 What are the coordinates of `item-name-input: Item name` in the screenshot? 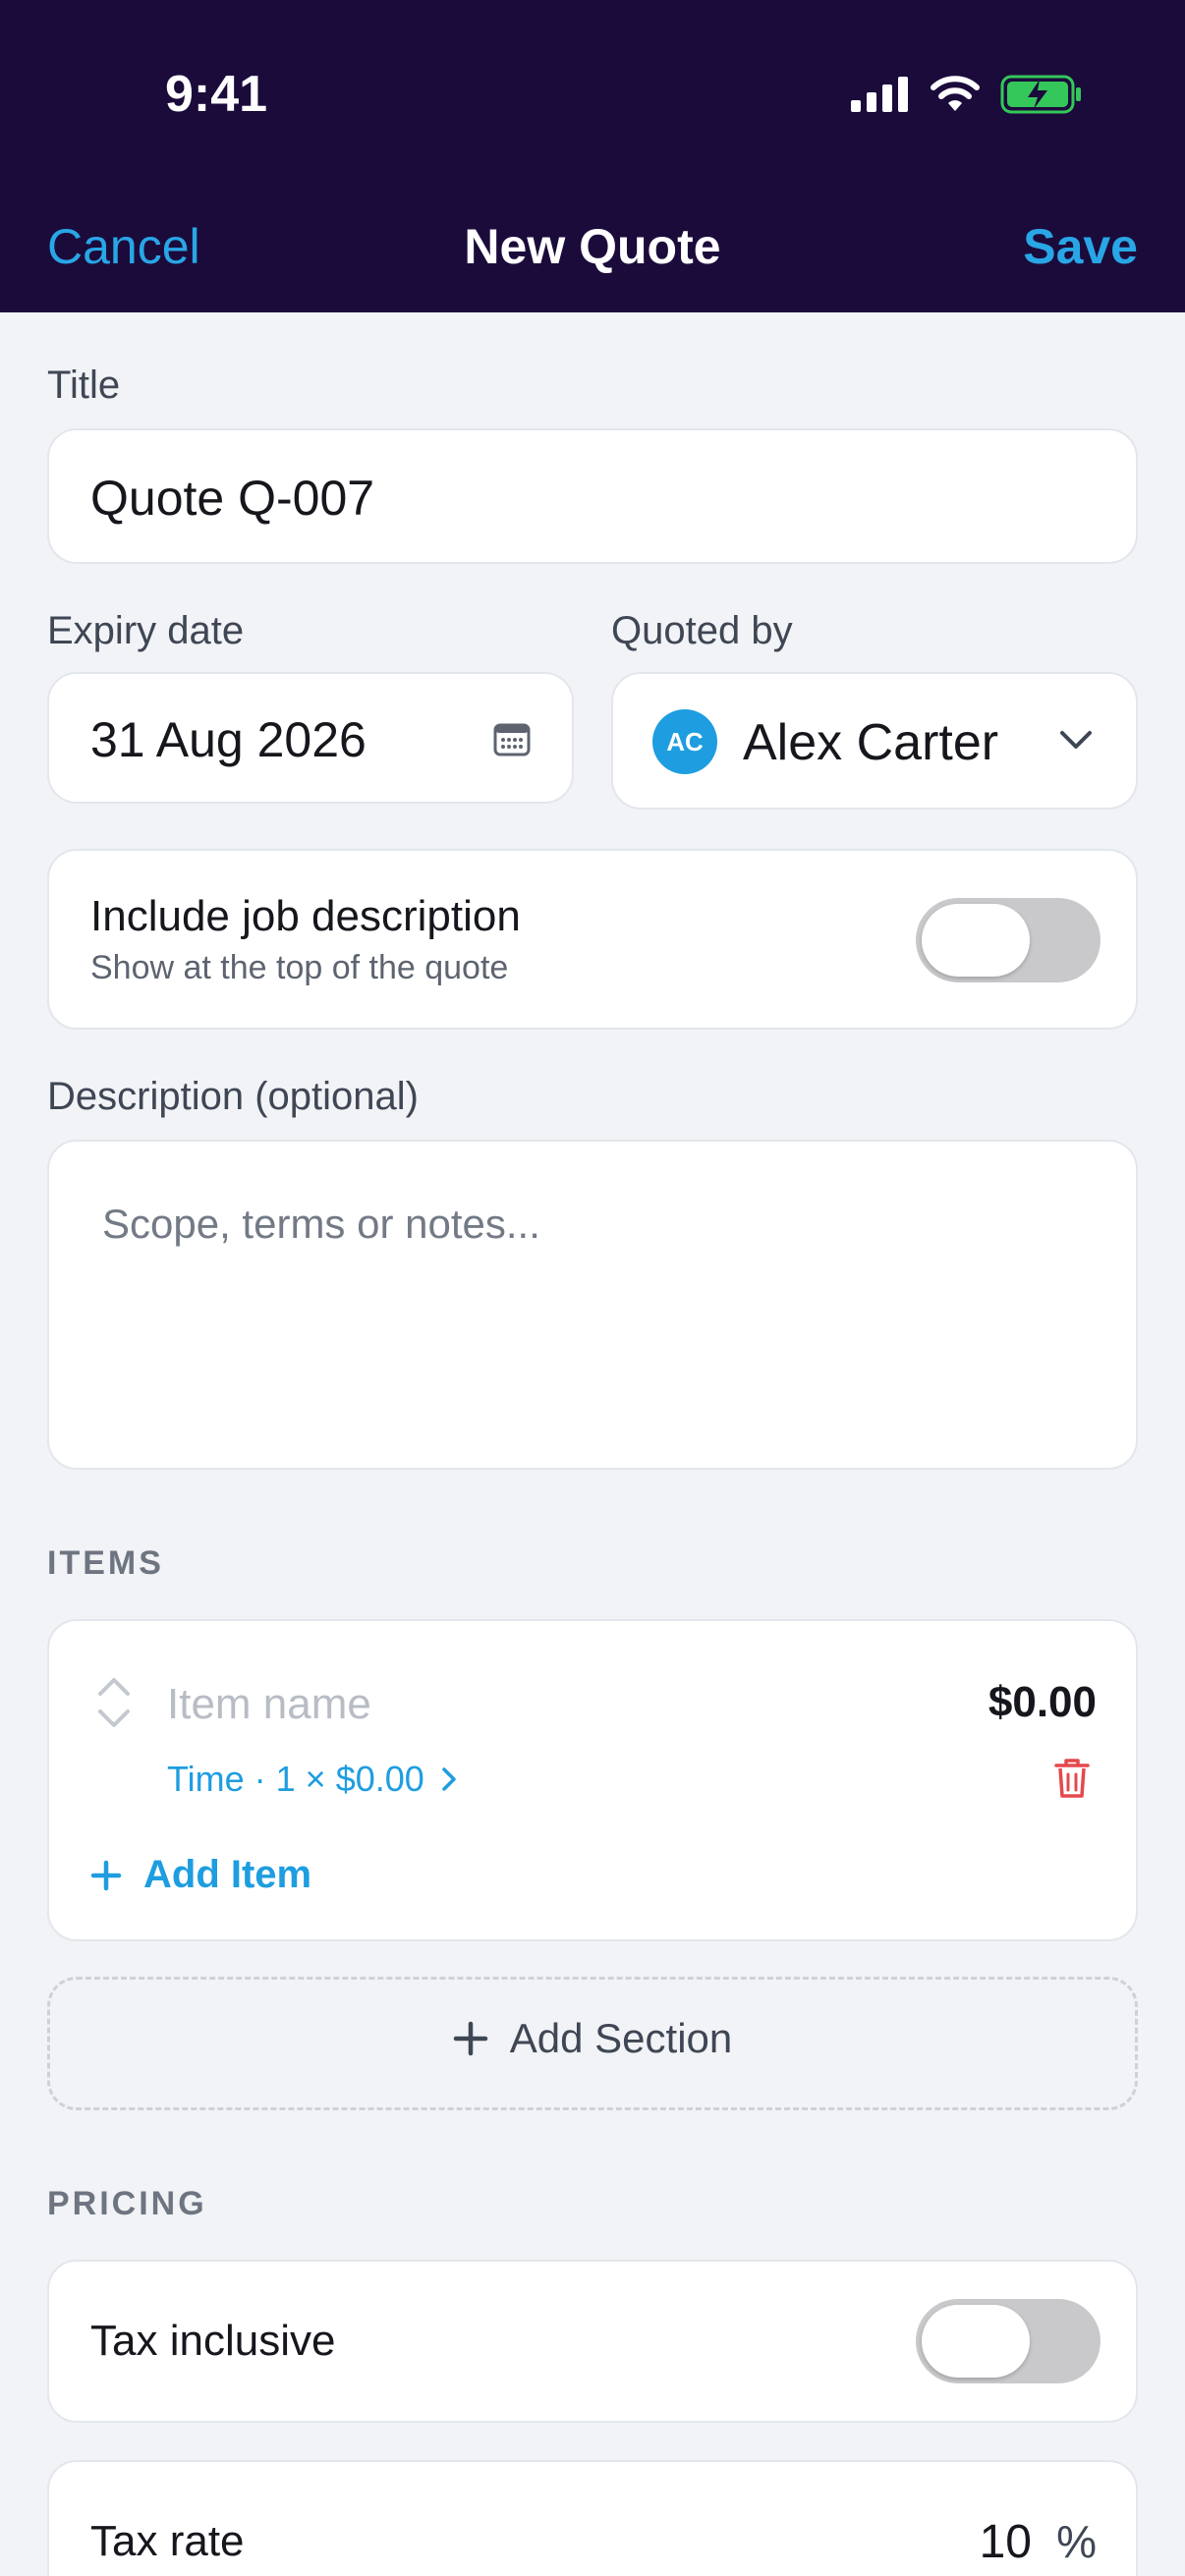 It's located at (269, 1704).